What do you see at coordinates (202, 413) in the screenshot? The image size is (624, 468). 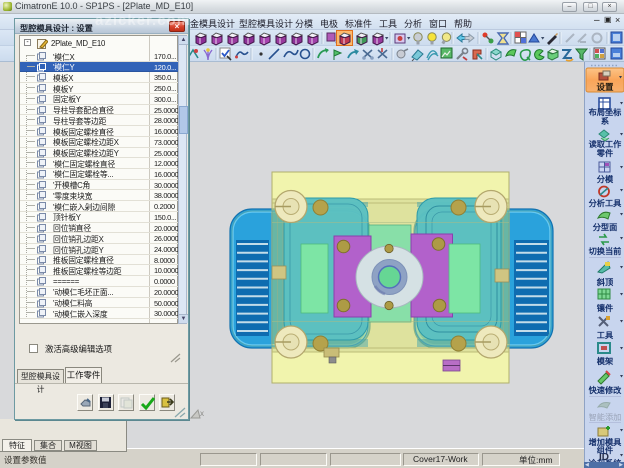 I see `svg-text: x` at bounding box center [202, 413].